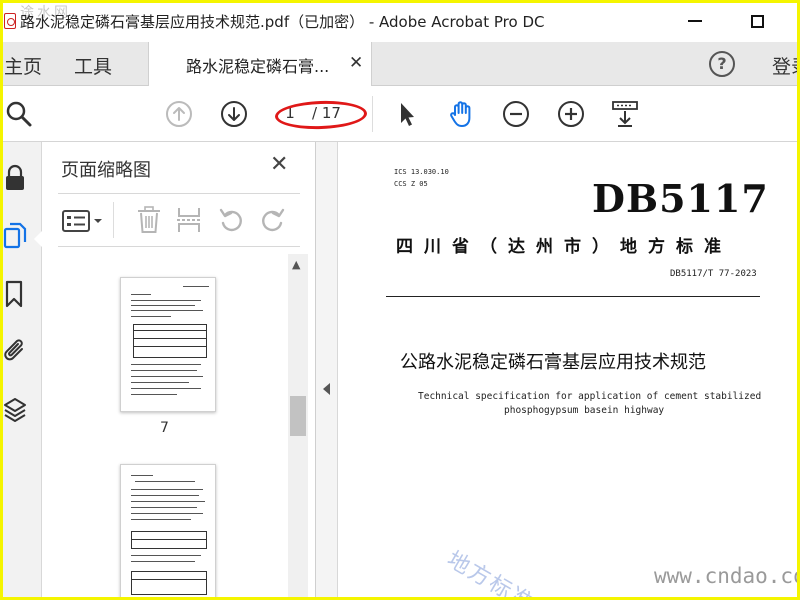 The image size is (800, 600). I want to click on thumbnail-page-label: 7, so click(164, 428).